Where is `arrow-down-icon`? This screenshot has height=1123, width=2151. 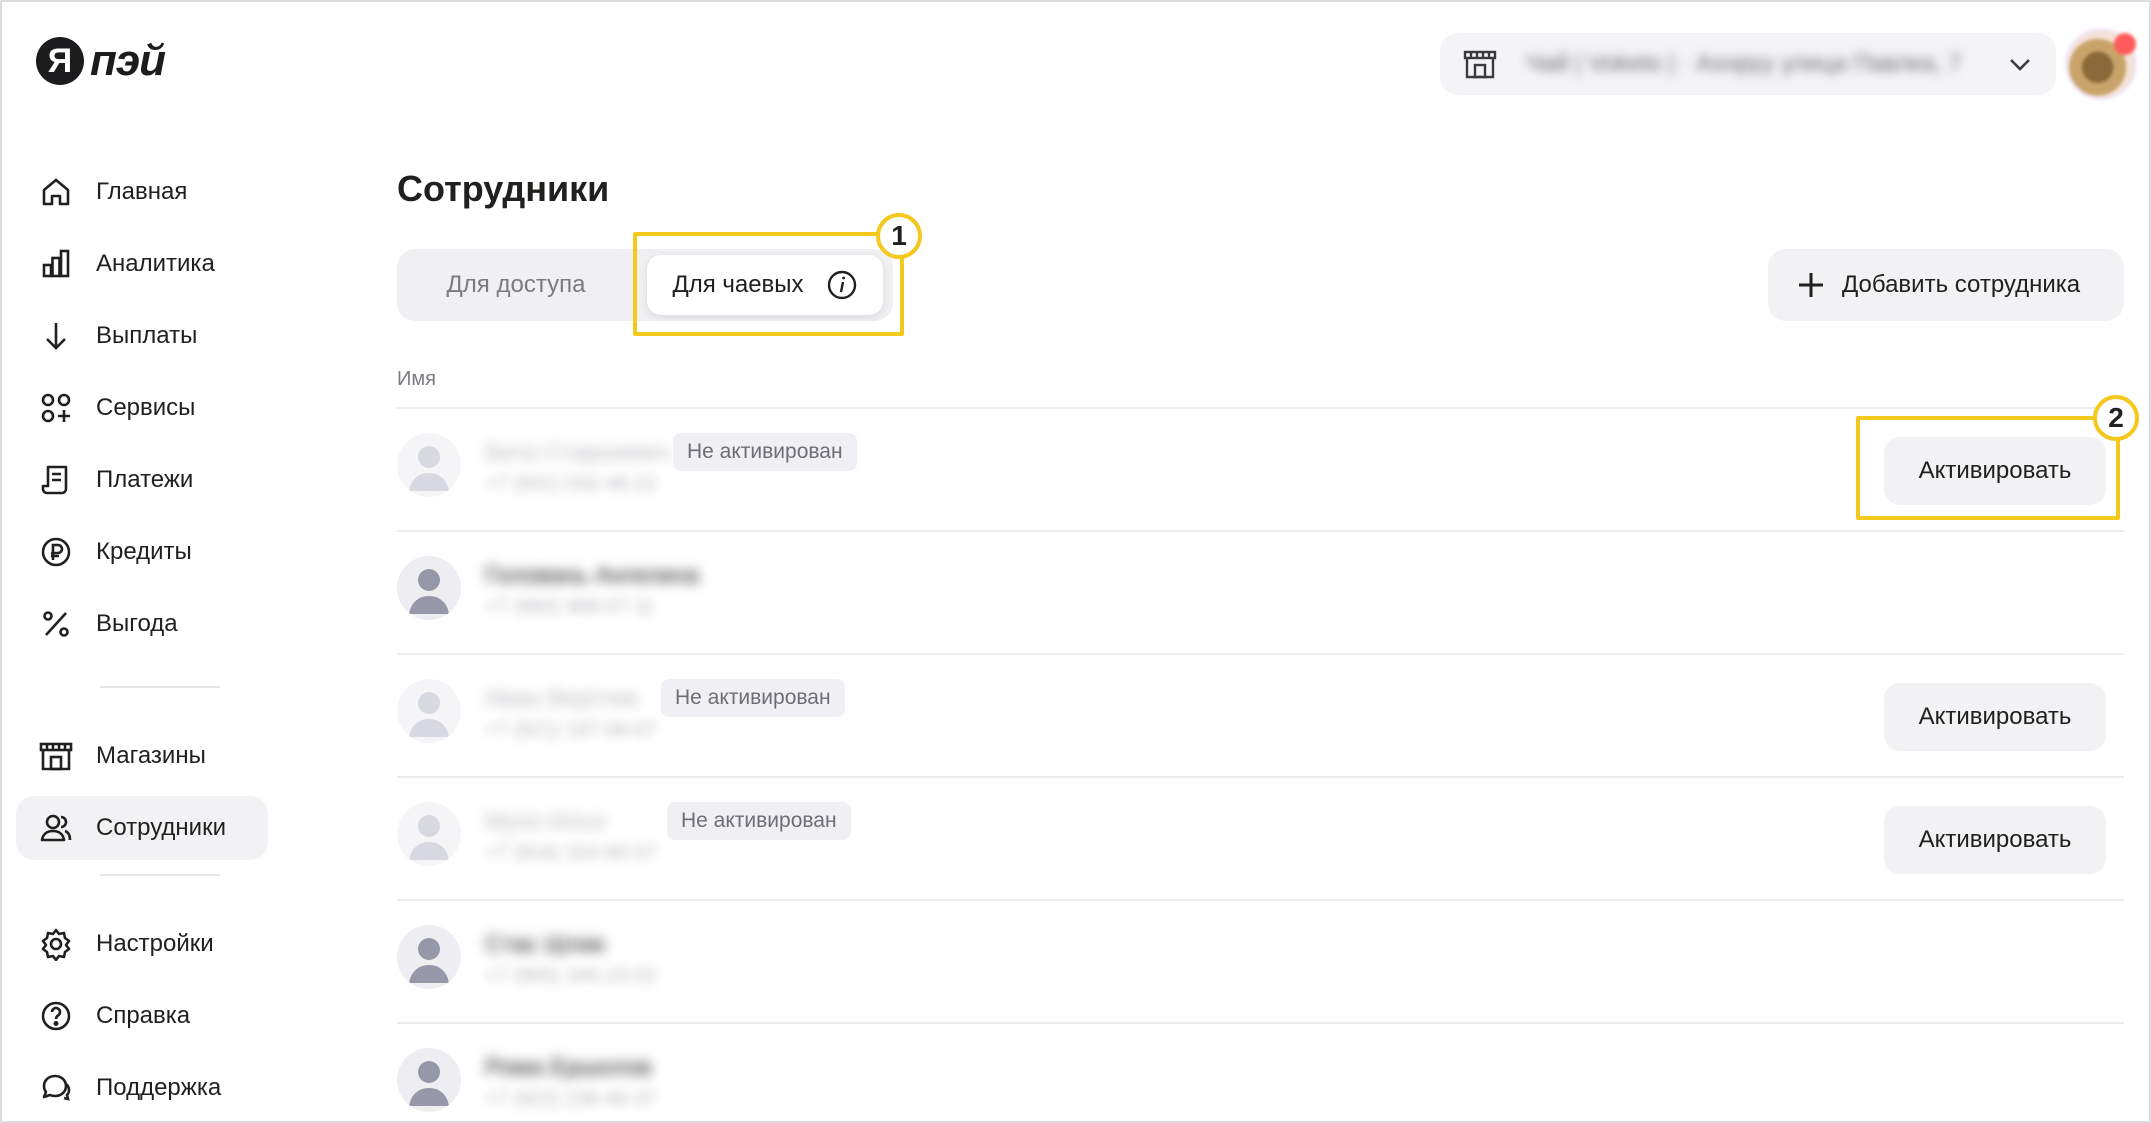 arrow-down-icon is located at coordinates (56, 336).